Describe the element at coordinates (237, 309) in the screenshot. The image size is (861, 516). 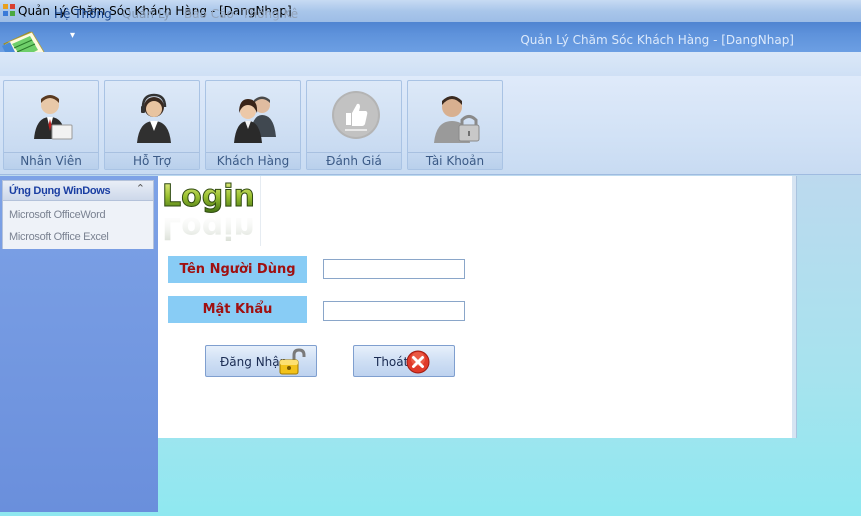
I see `password-label: Mật Khẩu` at that location.